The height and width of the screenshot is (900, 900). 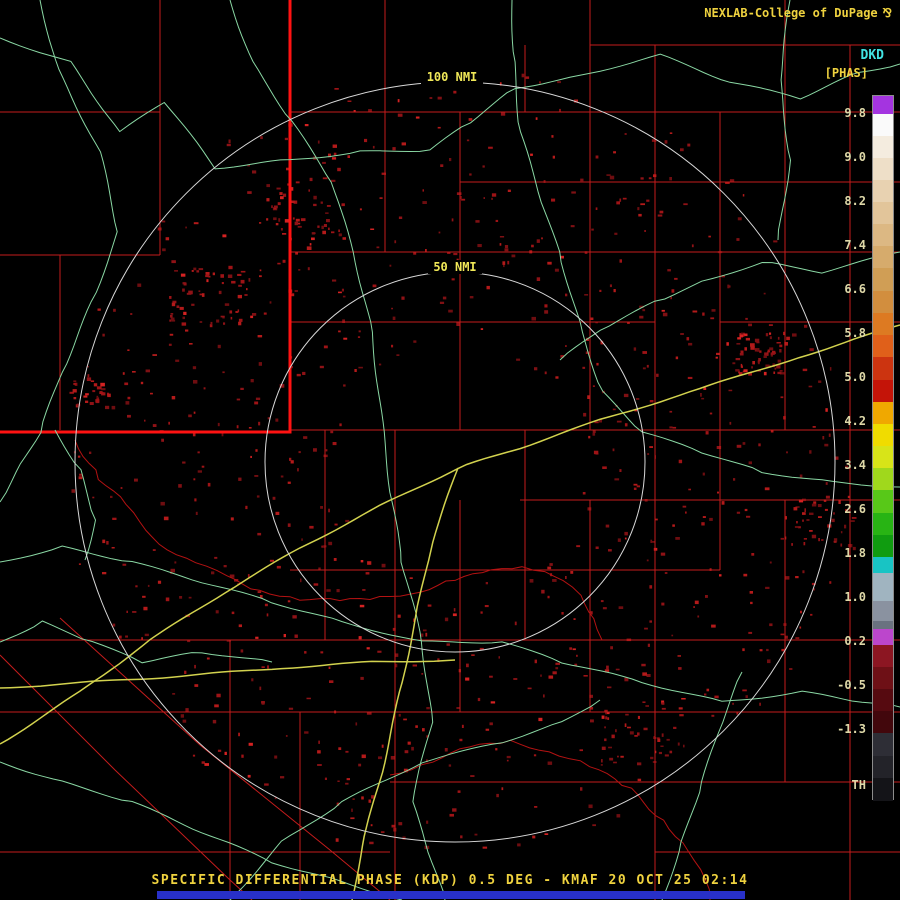 What do you see at coordinates (846, 73) in the screenshot?
I see `units-label: [PHAS]` at bounding box center [846, 73].